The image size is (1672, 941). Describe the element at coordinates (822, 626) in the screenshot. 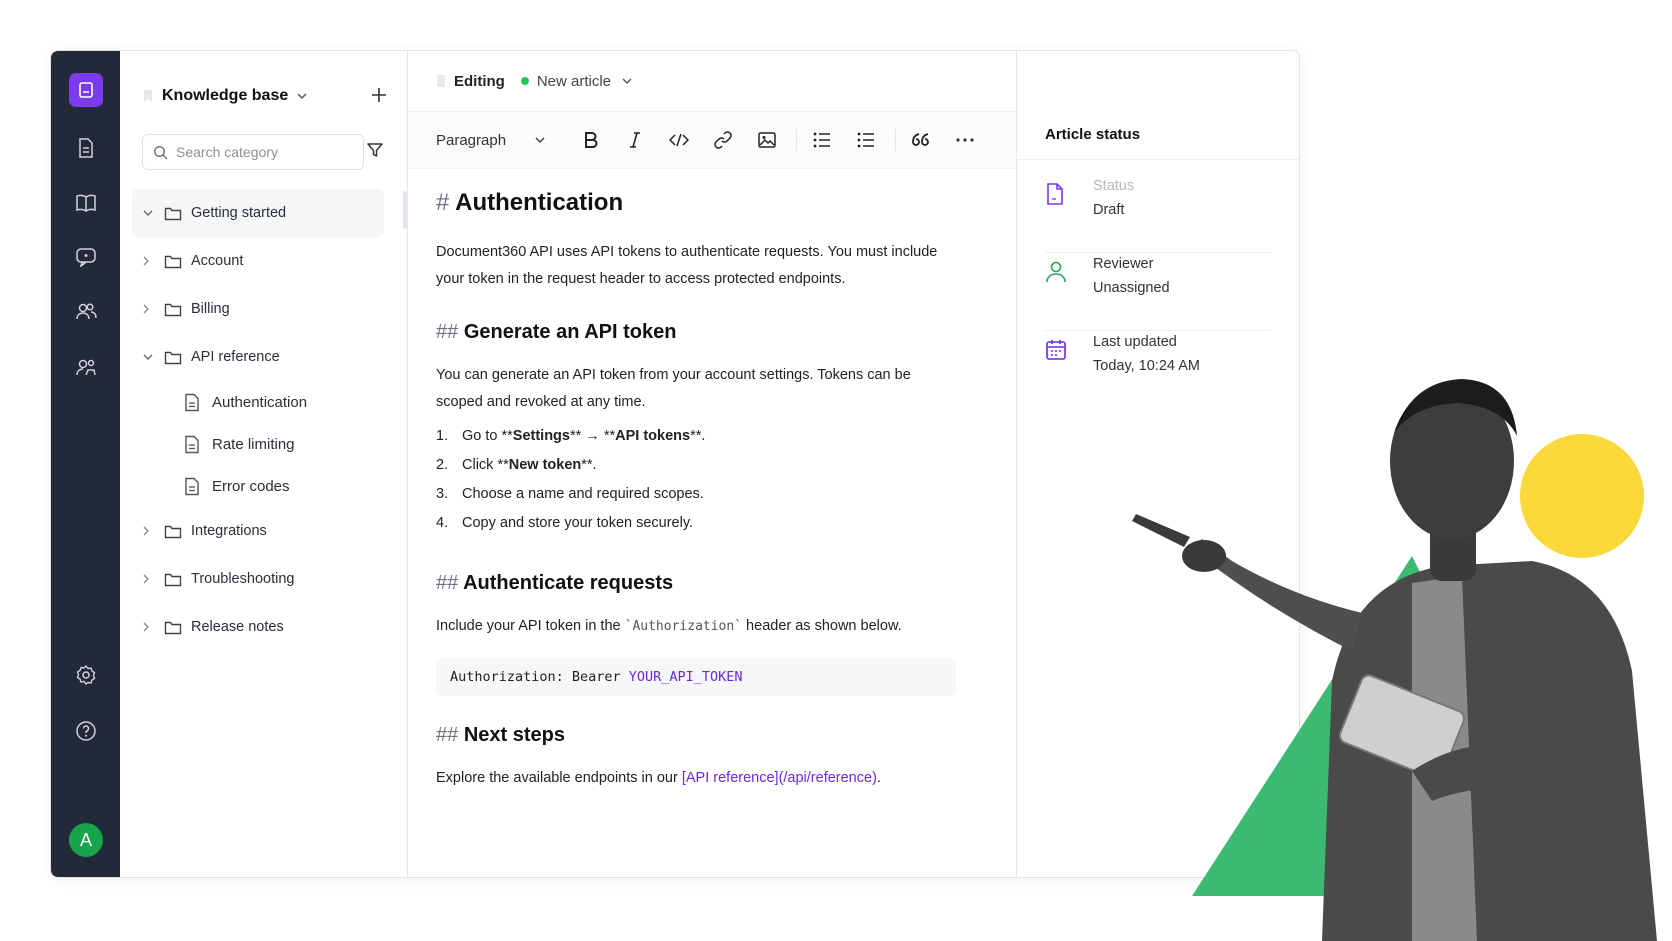

I see `paragraph-text: header as shown below.` at that location.